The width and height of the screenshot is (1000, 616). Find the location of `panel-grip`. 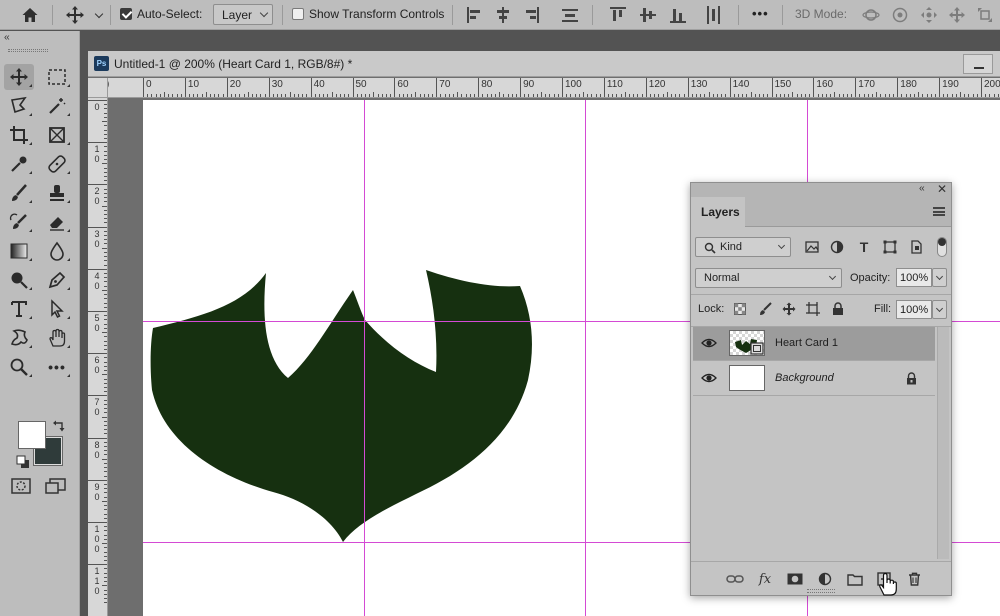

panel-grip is located at coordinates (28, 50).